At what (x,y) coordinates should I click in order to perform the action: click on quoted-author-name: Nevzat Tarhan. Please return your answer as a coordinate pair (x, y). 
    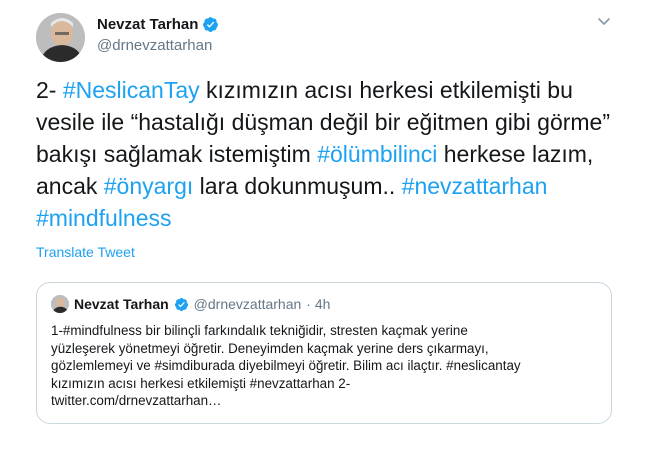
    Looking at the image, I should click on (121, 304).